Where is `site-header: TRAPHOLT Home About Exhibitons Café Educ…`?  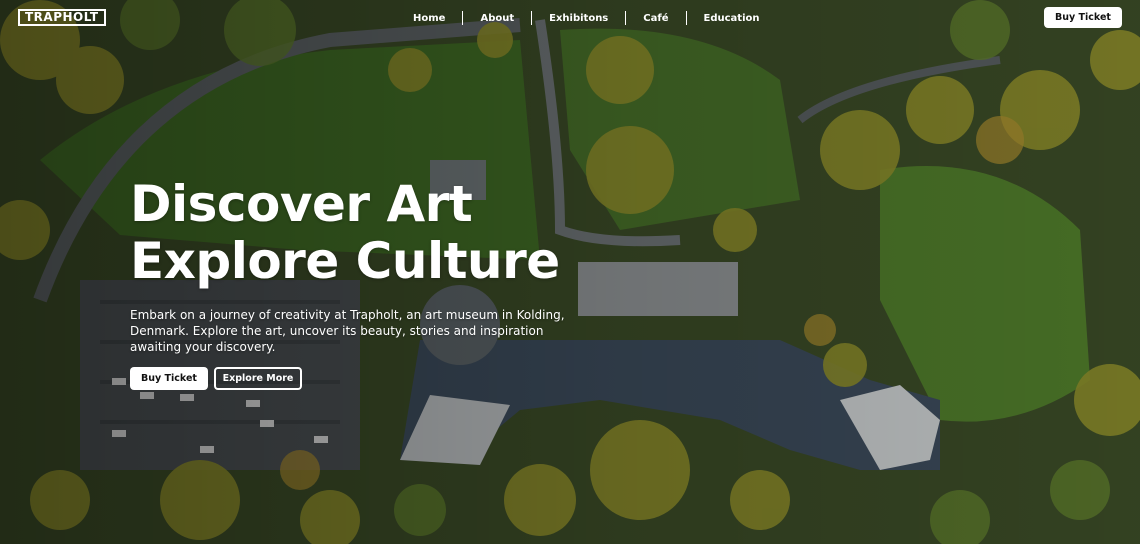 site-header: TRAPHOLT Home About Exhibitons Café Educ… is located at coordinates (570, 18).